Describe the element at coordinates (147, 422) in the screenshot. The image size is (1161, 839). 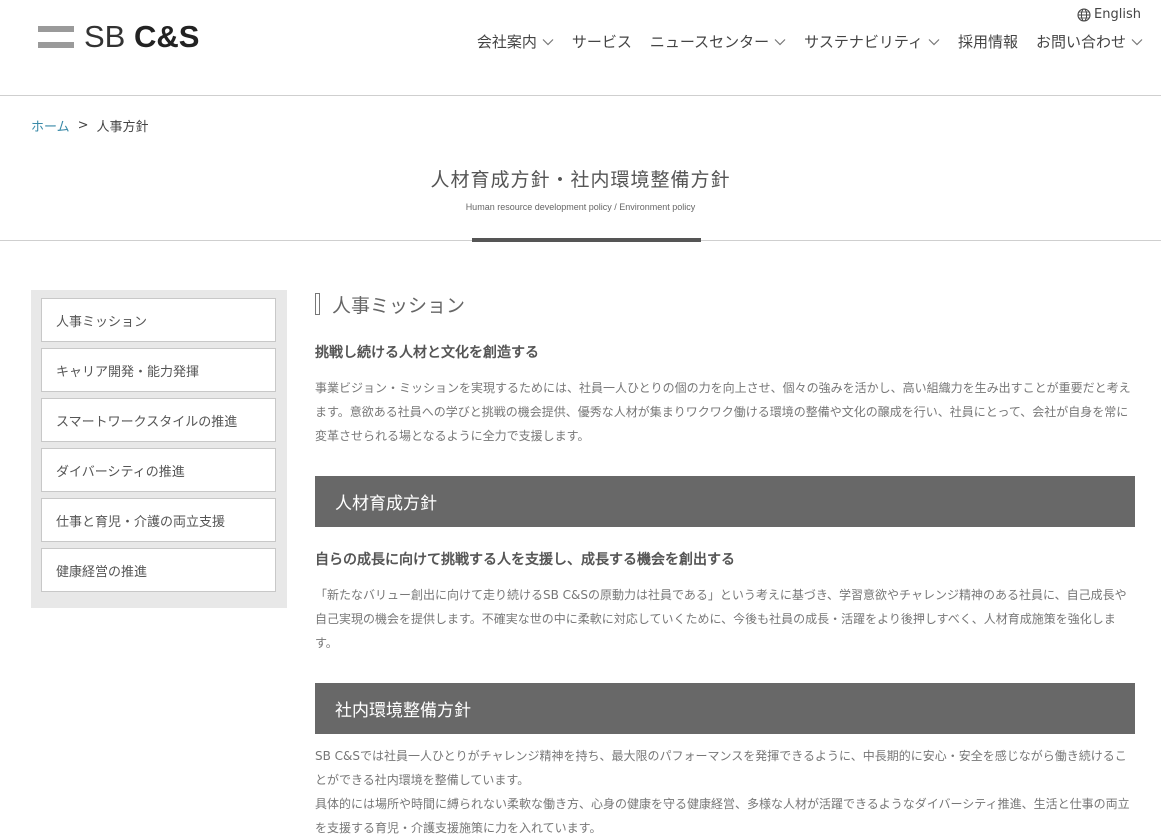
I see `sidebar-item-label: スマートワークスタイルの推進` at that location.